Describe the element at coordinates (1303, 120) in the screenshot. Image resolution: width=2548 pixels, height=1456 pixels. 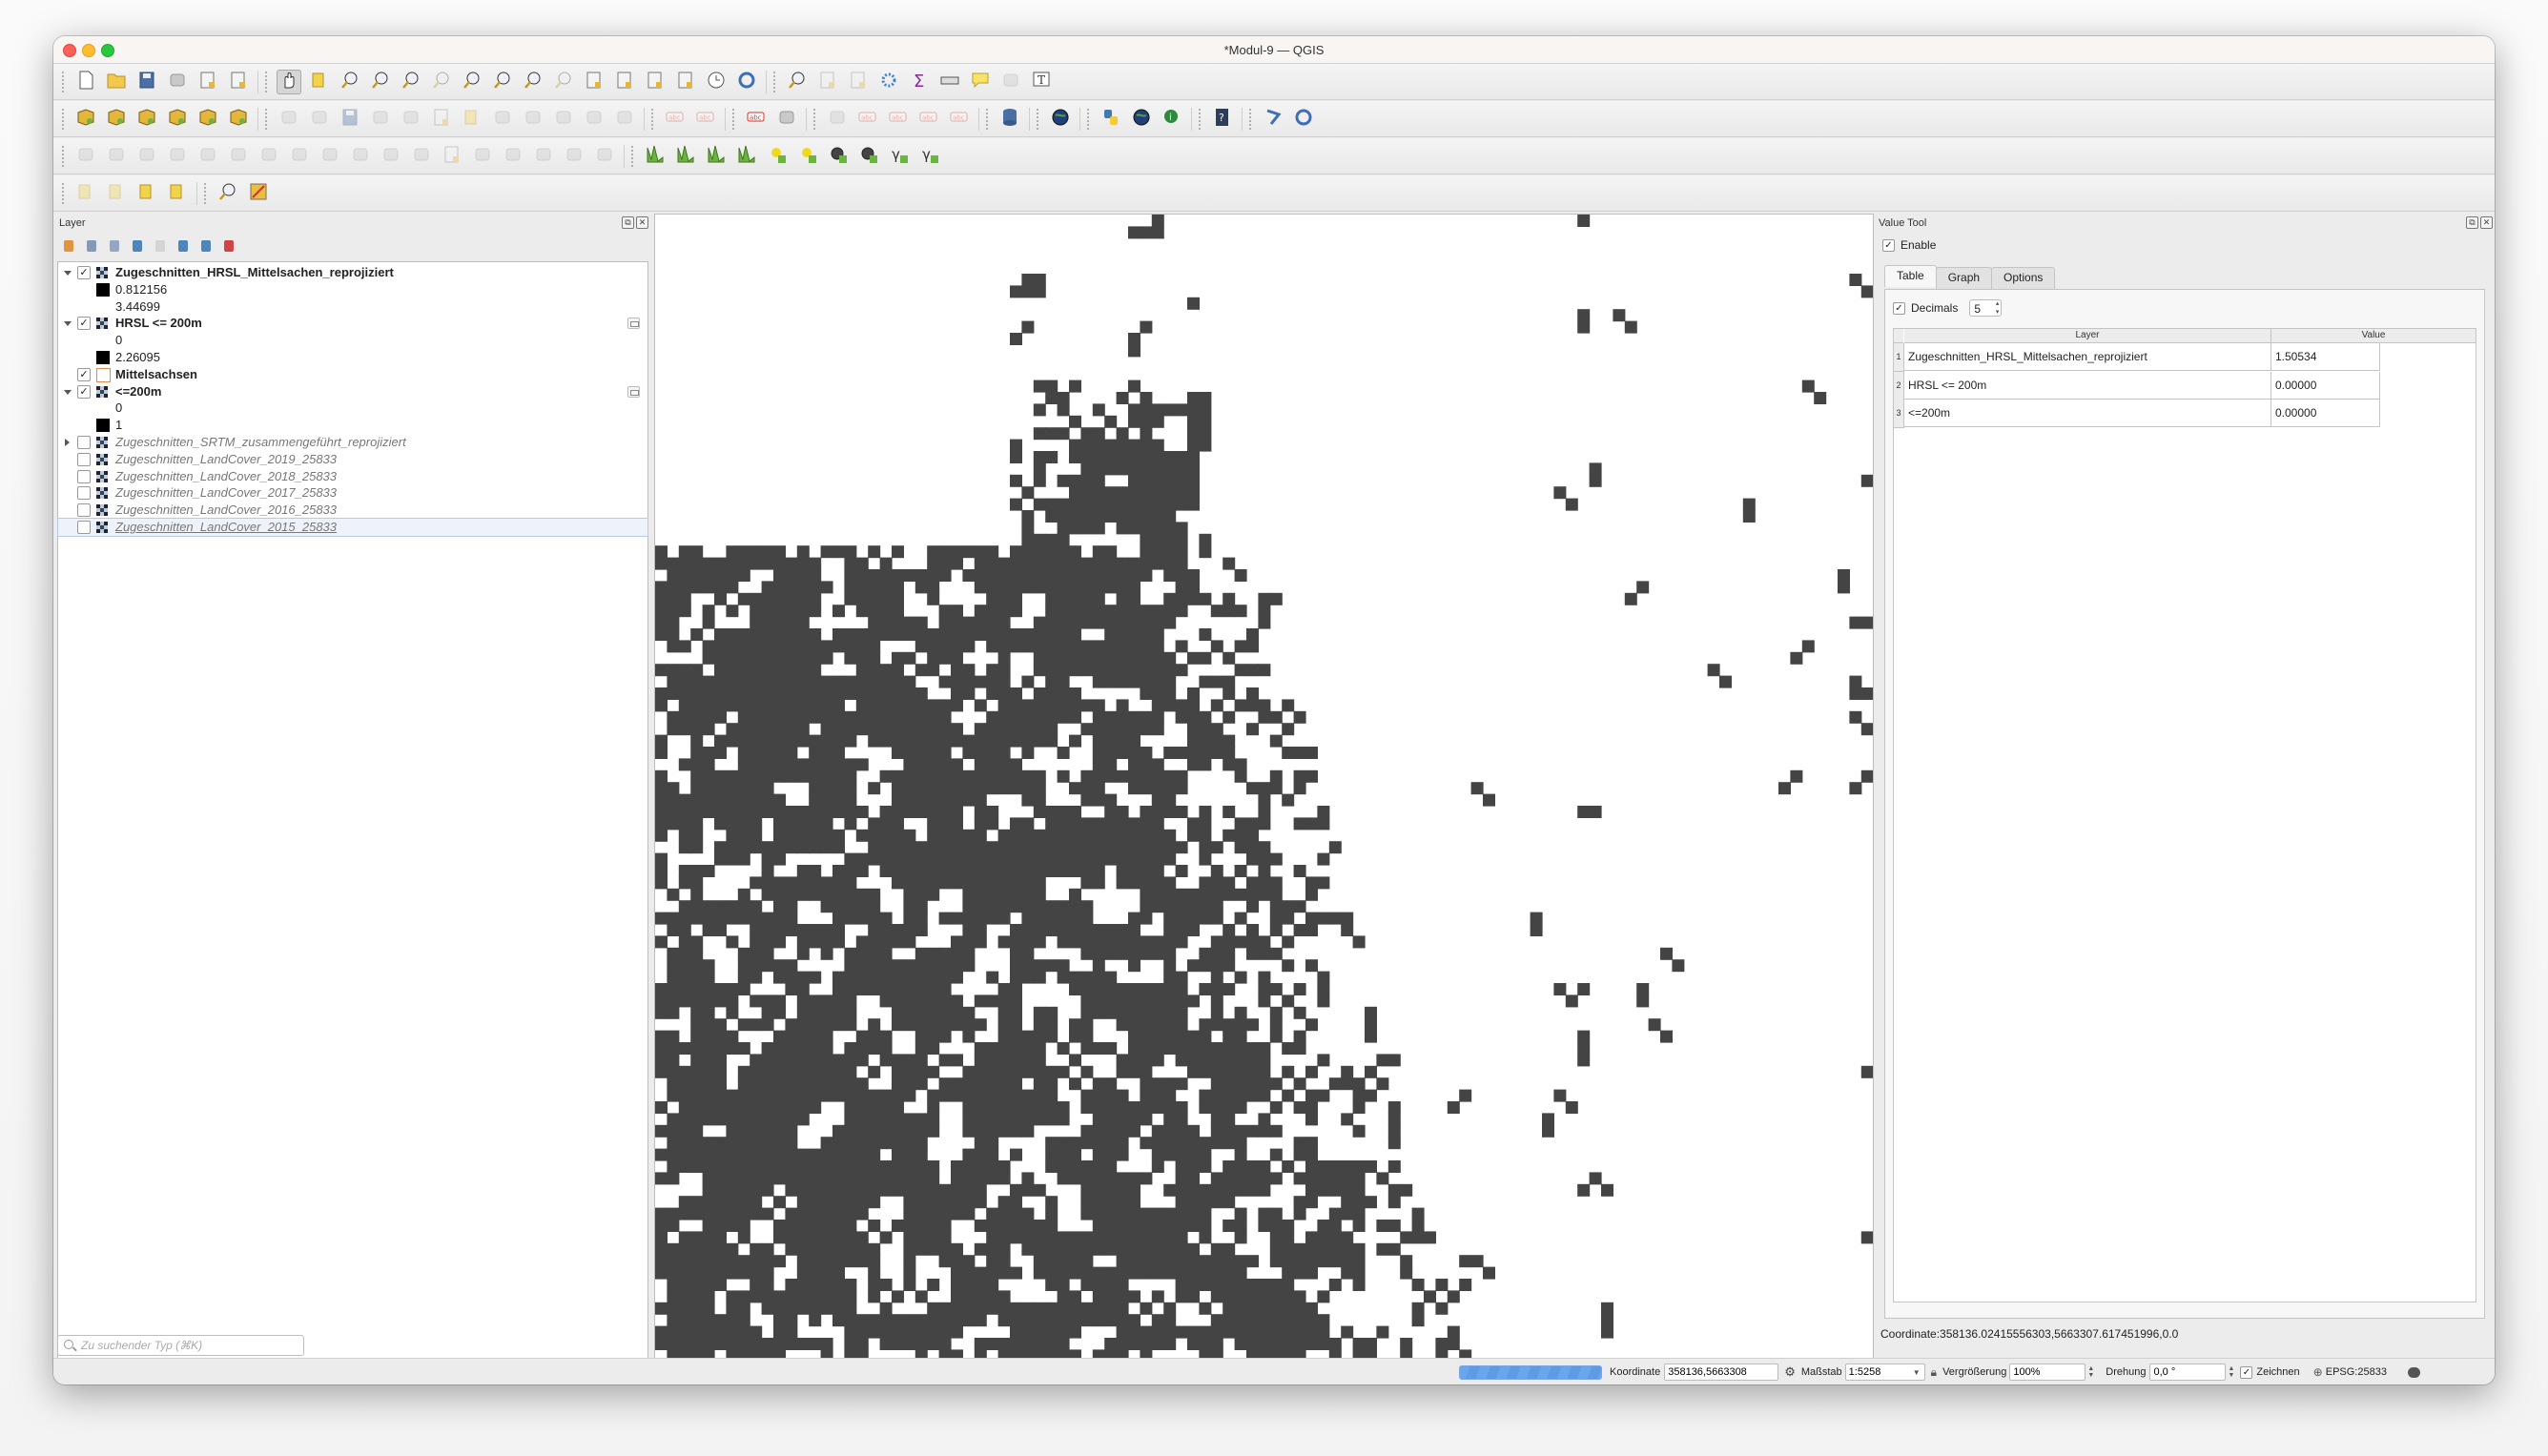
I see `table-sync-button` at that location.